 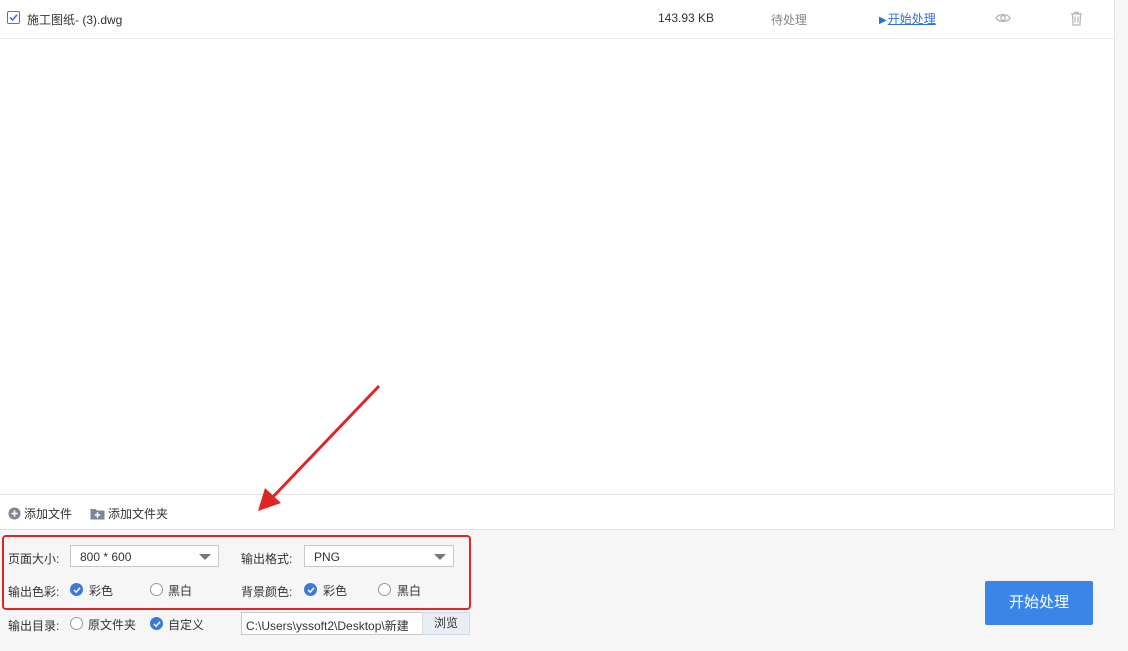 What do you see at coordinates (186, 624) in the screenshot?
I see `output-dir-option-custom: 自定义` at bounding box center [186, 624].